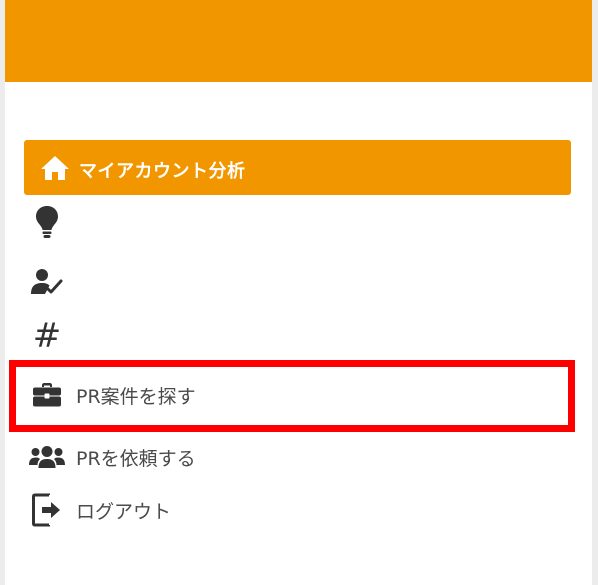 This screenshot has height=585, width=598. What do you see at coordinates (136, 396) in the screenshot?
I see `sidebar-item-label: PR案件を探す` at bounding box center [136, 396].